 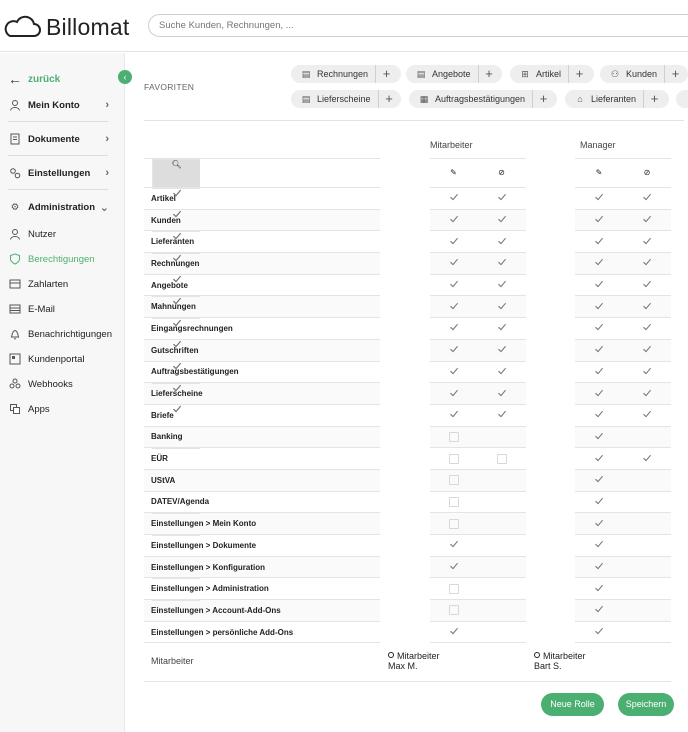 I want to click on sidebar-item-nutzer: Nutzer, so click(x=60, y=234).